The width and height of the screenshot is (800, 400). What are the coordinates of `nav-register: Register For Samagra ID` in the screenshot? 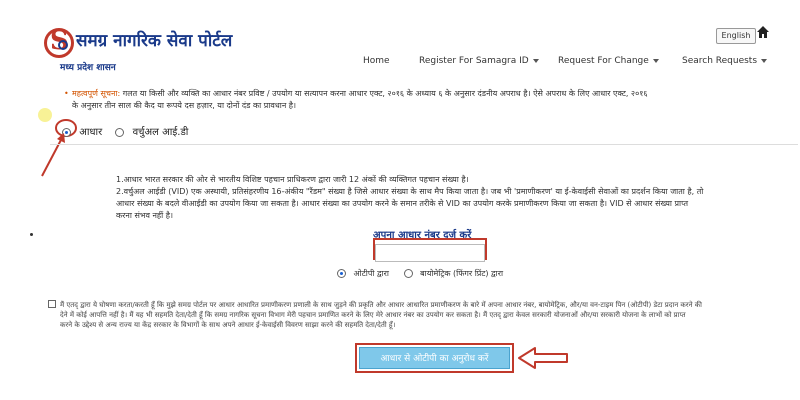 It's located at (479, 61).